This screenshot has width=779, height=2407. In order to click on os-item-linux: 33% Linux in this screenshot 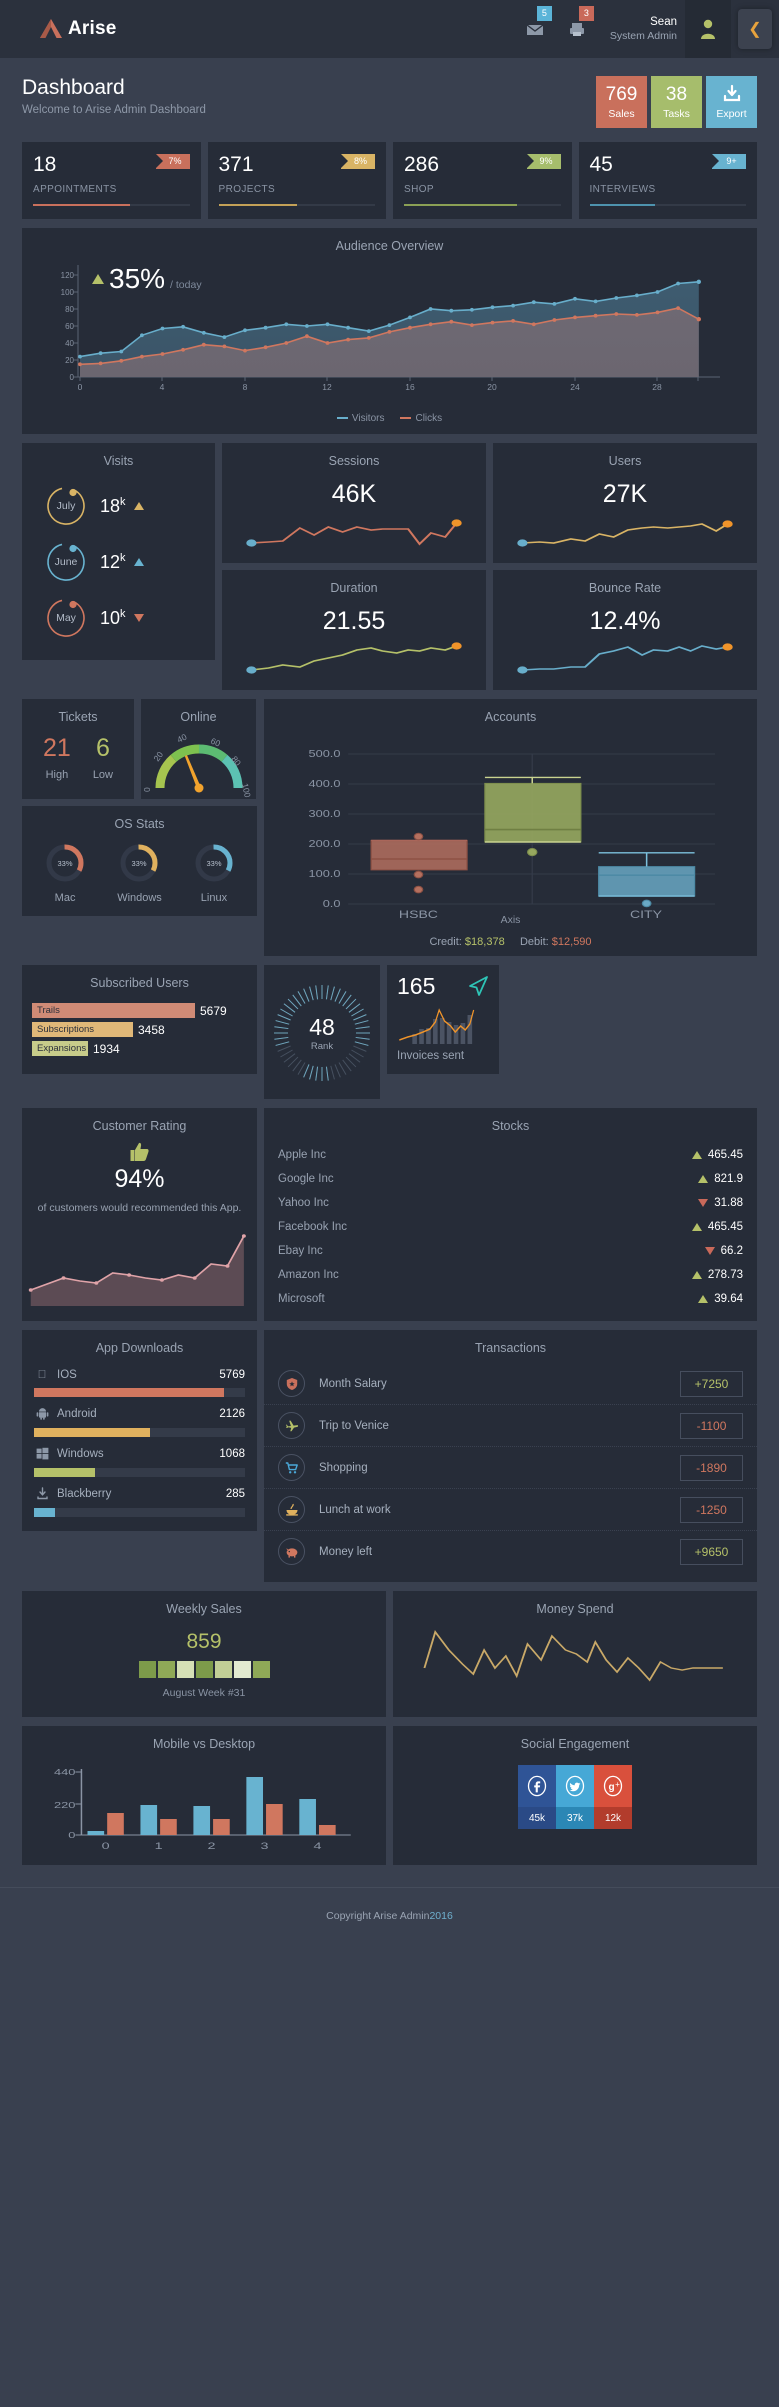, I will do `click(214, 872)`.